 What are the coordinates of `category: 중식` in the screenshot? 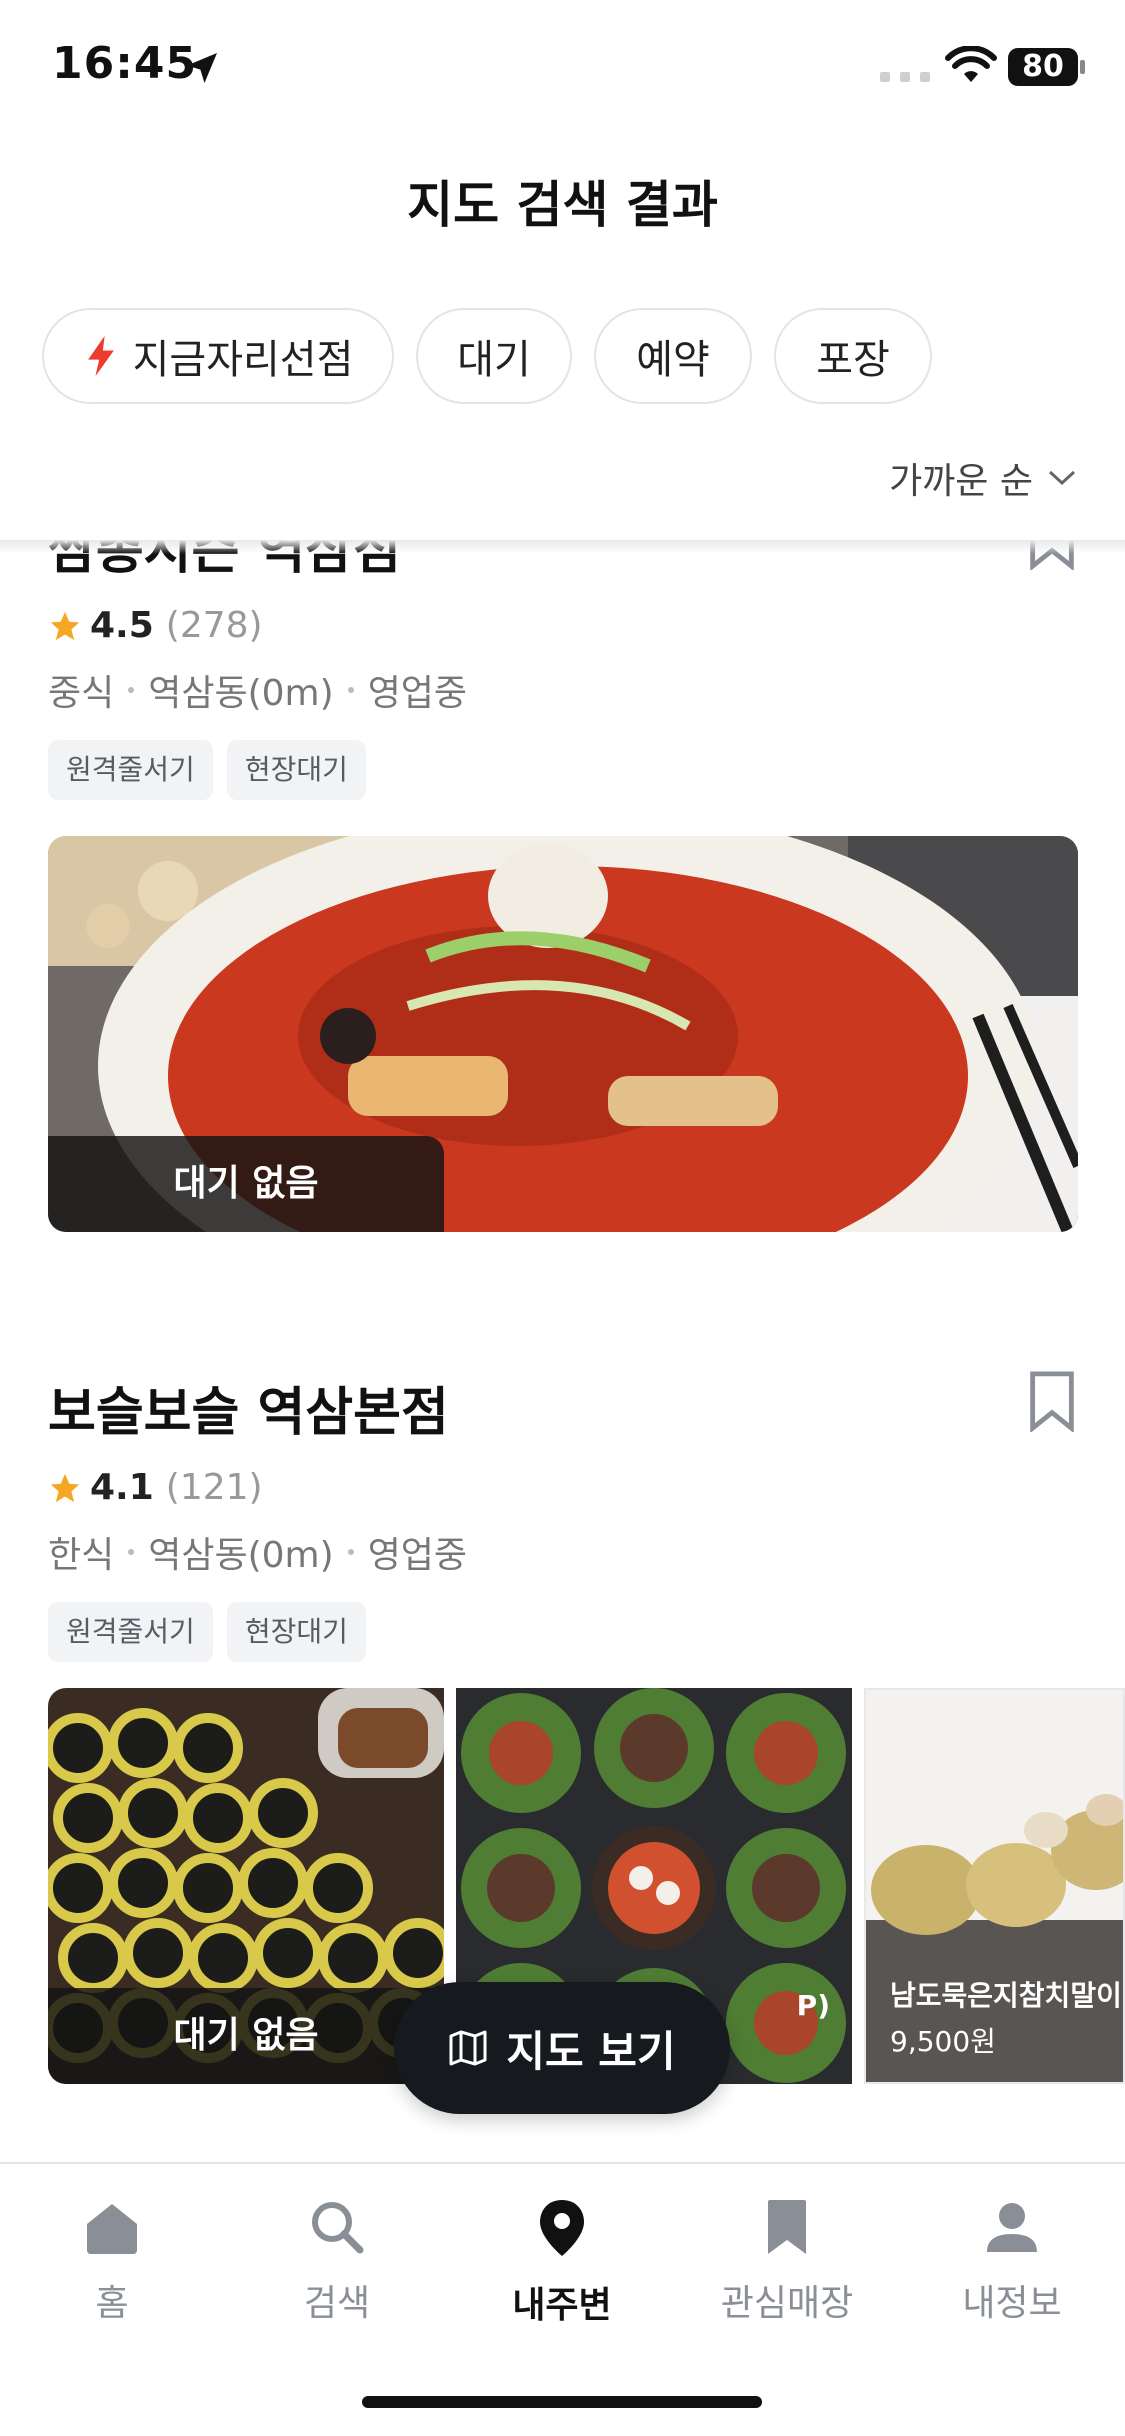 It's located at (81, 693).